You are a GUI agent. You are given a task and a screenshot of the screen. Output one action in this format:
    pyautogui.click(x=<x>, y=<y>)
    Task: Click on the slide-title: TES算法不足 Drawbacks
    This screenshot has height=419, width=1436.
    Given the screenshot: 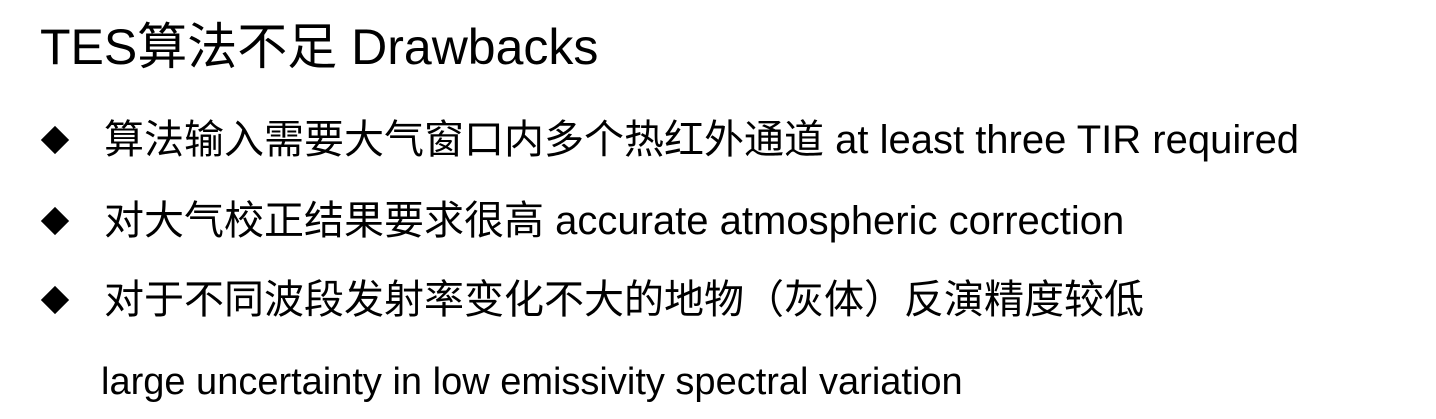 What is the action you would take?
    pyautogui.click(x=319, y=47)
    